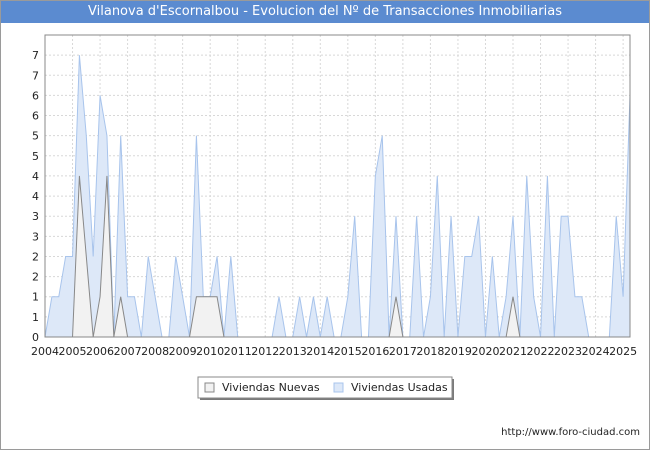 This screenshot has width=650, height=450. What do you see at coordinates (570, 432) in the screenshot?
I see `source-url: http://www.foro-ciudad.com` at bounding box center [570, 432].